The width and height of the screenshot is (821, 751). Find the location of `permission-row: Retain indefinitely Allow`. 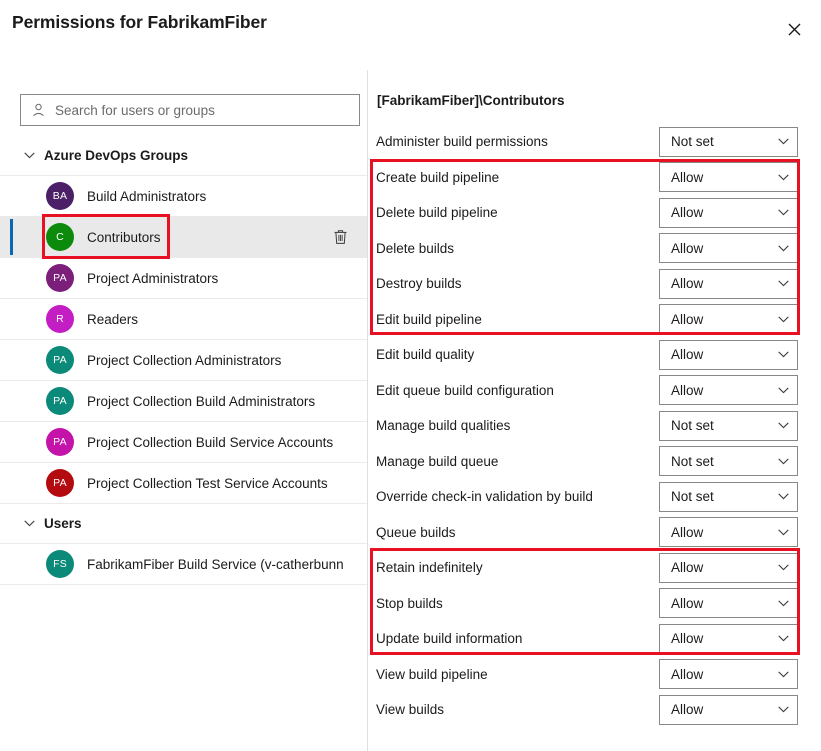

permission-row: Retain indefinitely Allow is located at coordinates (594, 568).